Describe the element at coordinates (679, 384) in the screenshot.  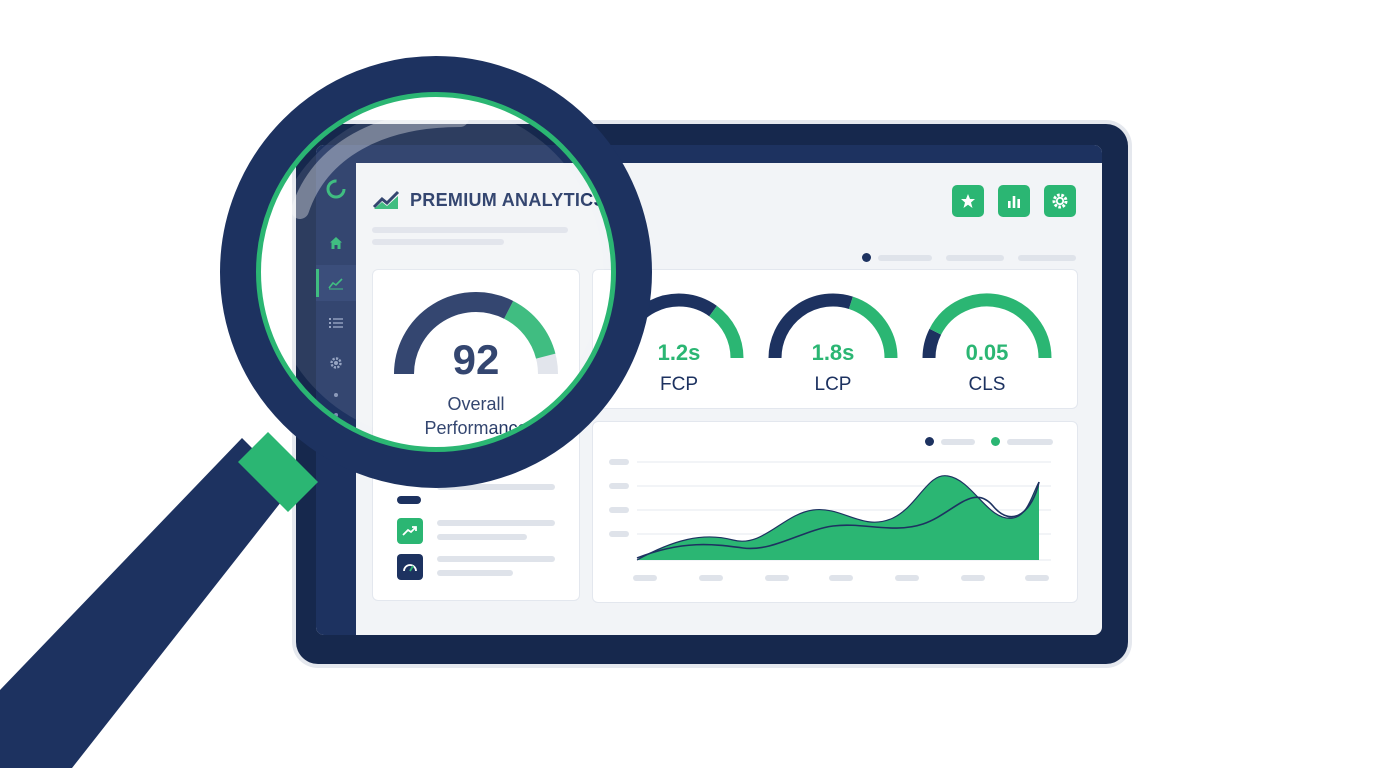
I see `fcp-label: FCP` at that location.